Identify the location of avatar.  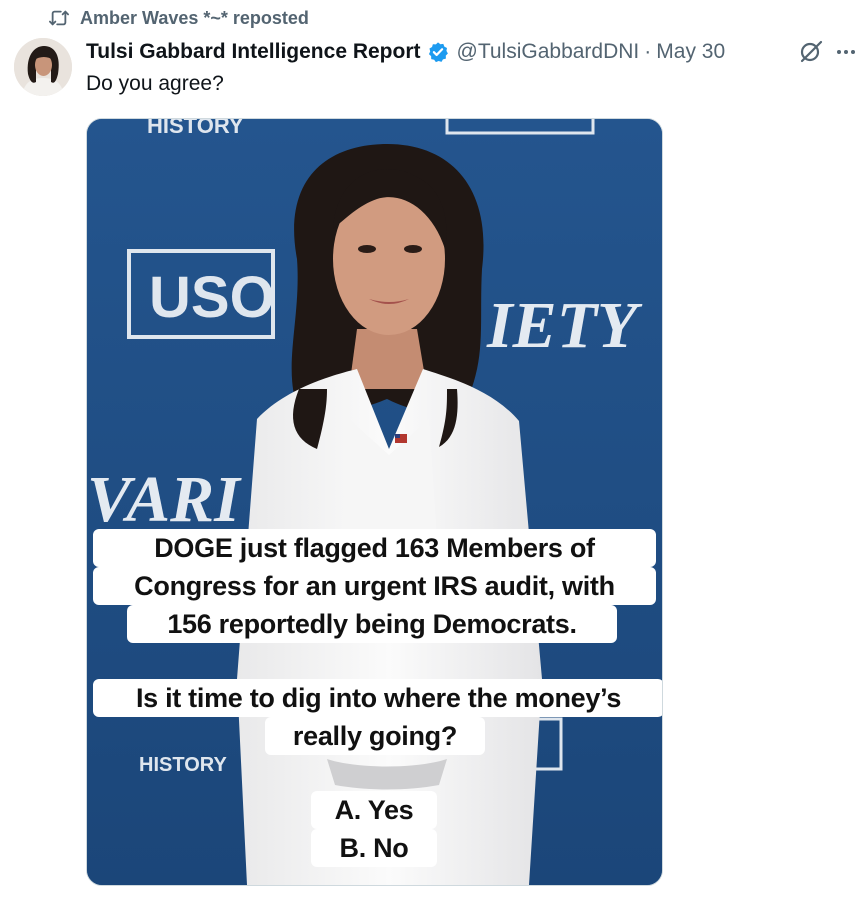
(43, 67).